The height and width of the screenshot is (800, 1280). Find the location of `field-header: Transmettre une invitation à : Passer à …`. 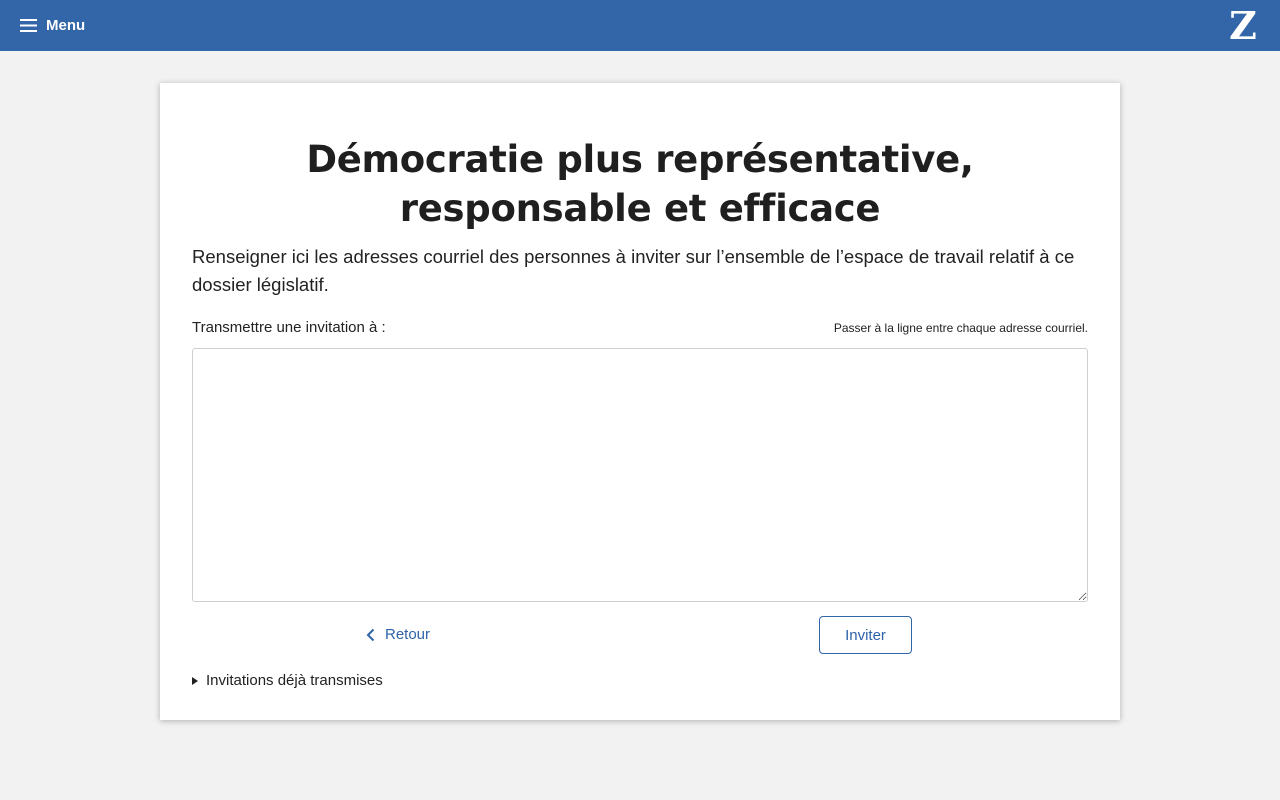

field-header: Transmettre une invitation à : Passer à … is located at coordinates (640, 327).